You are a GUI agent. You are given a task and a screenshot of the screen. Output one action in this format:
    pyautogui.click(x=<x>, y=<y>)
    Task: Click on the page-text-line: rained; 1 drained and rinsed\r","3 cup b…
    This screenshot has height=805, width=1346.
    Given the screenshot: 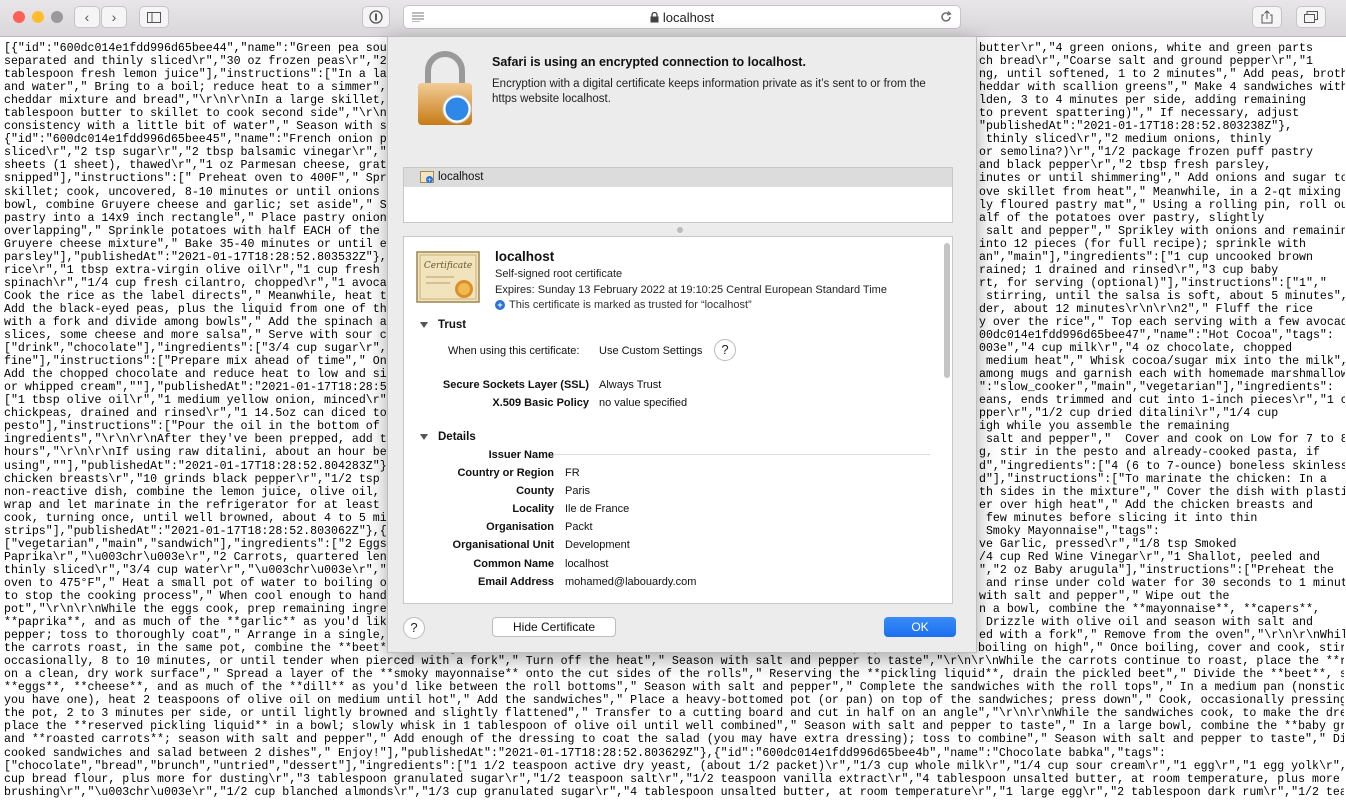 What is the action you would take?
    pyautogui.click(x=1129, y=270)
    